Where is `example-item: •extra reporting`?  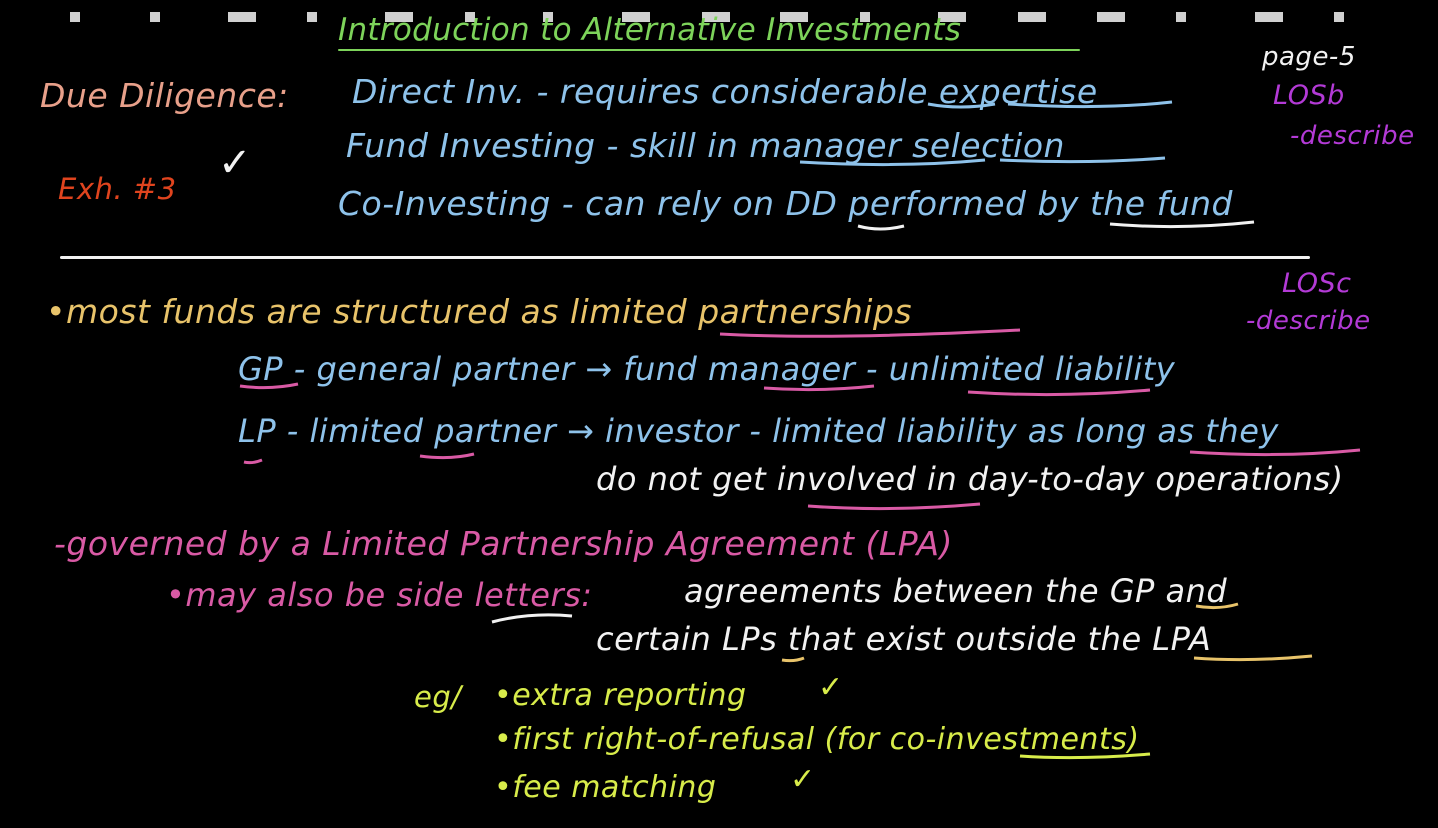
example-item: •extra reporting is located at coordinates (620, 695).